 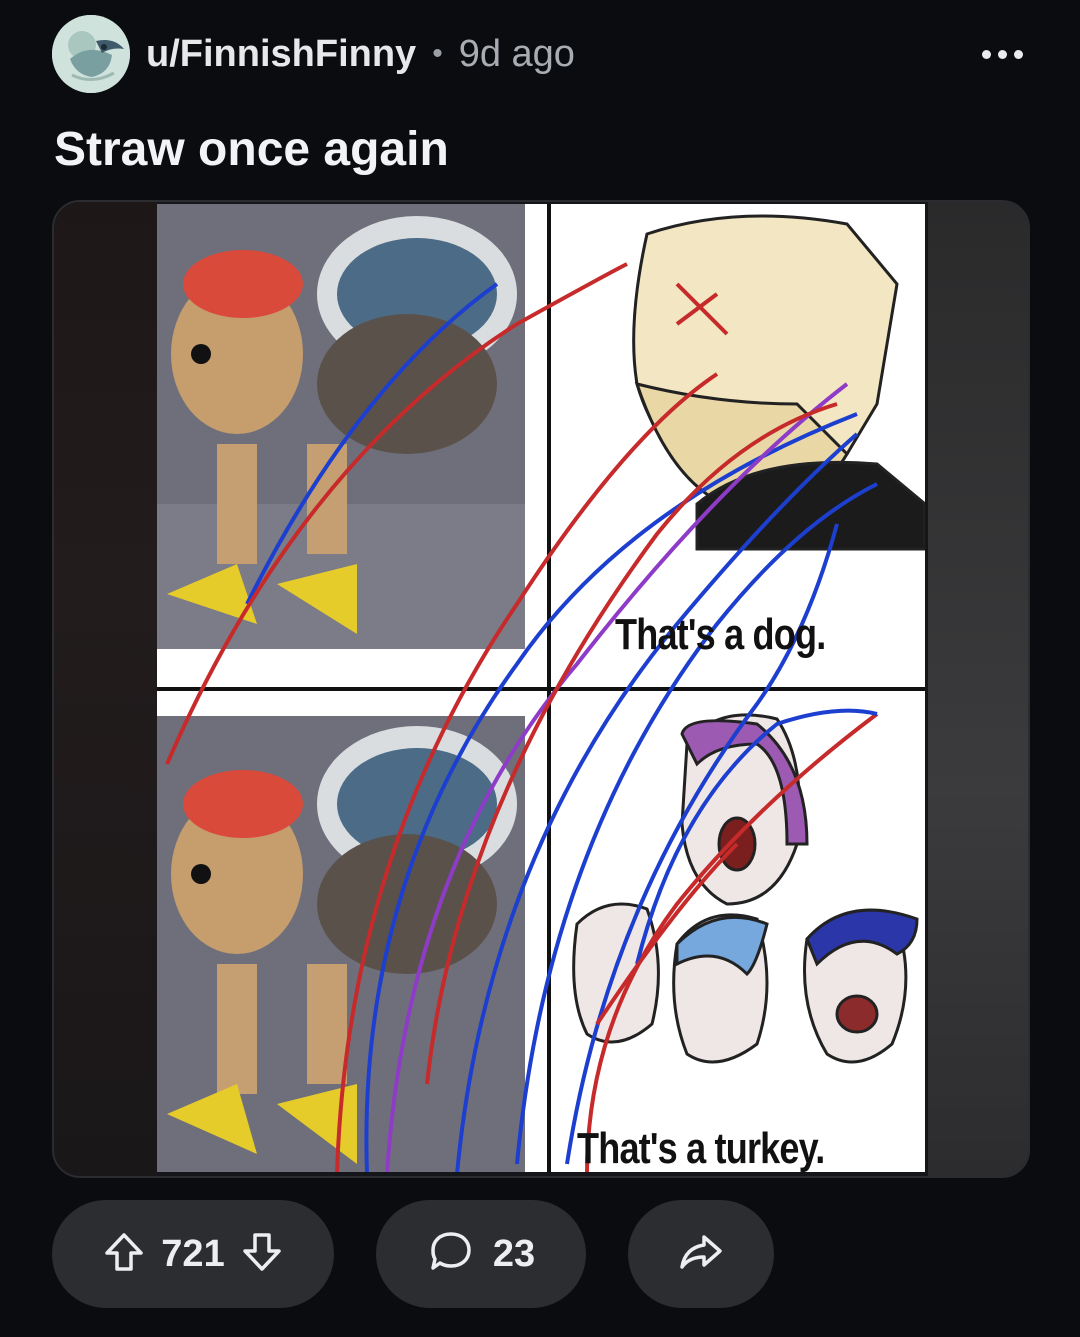 I want to click on vote-count: 721, so click(x=193, y=1253).